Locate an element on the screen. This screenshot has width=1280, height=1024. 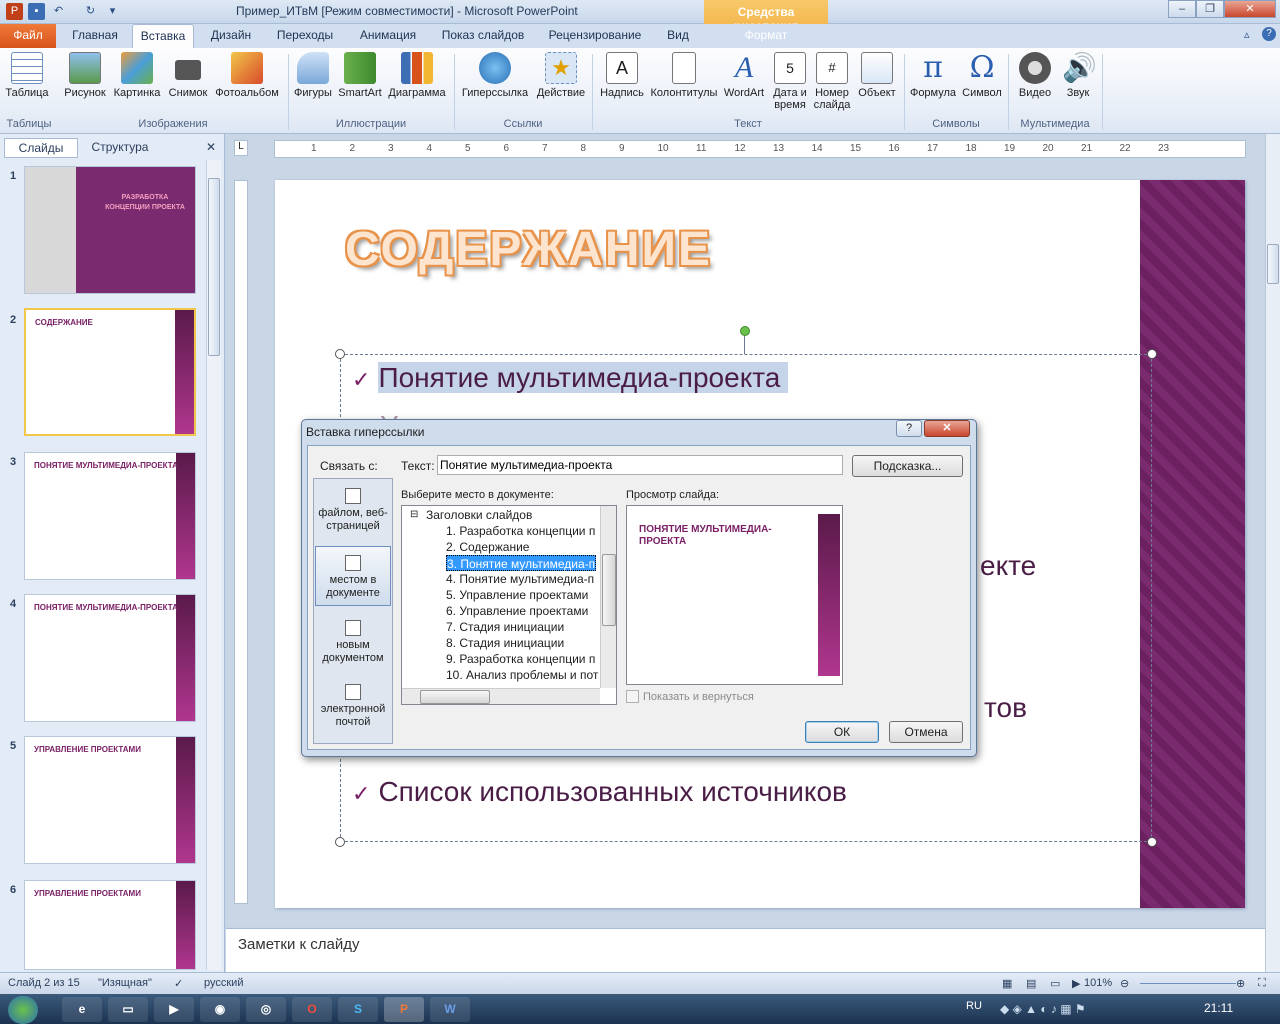
fit-slide-icon: ⛶ is located at coordinates (1262, 983).